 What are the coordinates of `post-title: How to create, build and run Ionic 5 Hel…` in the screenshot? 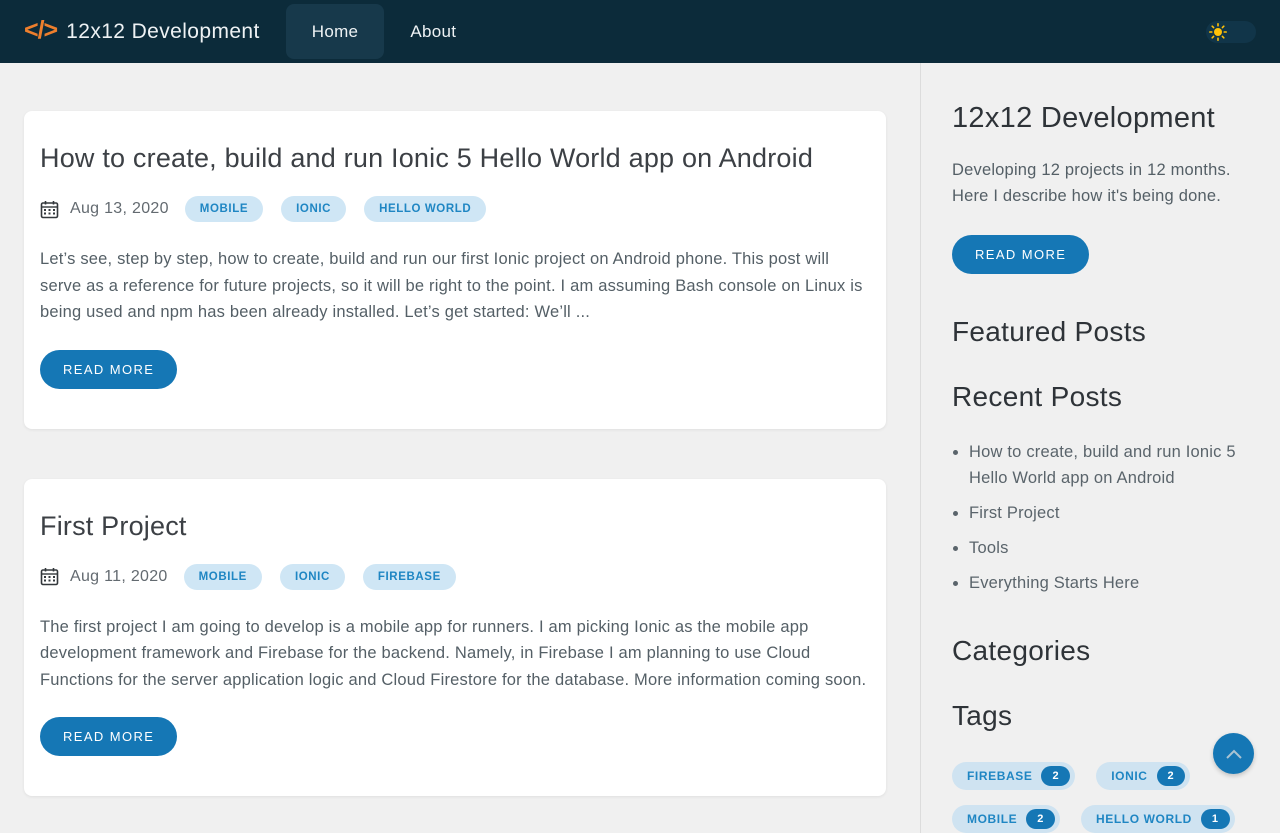 It's located at (455, 158).